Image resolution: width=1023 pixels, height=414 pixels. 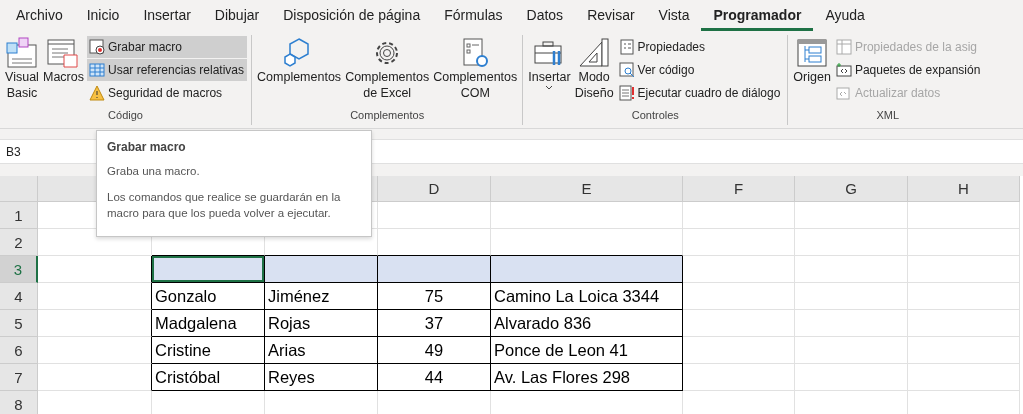 What do you see at coordinates (125, 116) in the screenshot?
I see `group-label: Código` at bounding box center [125, 116].